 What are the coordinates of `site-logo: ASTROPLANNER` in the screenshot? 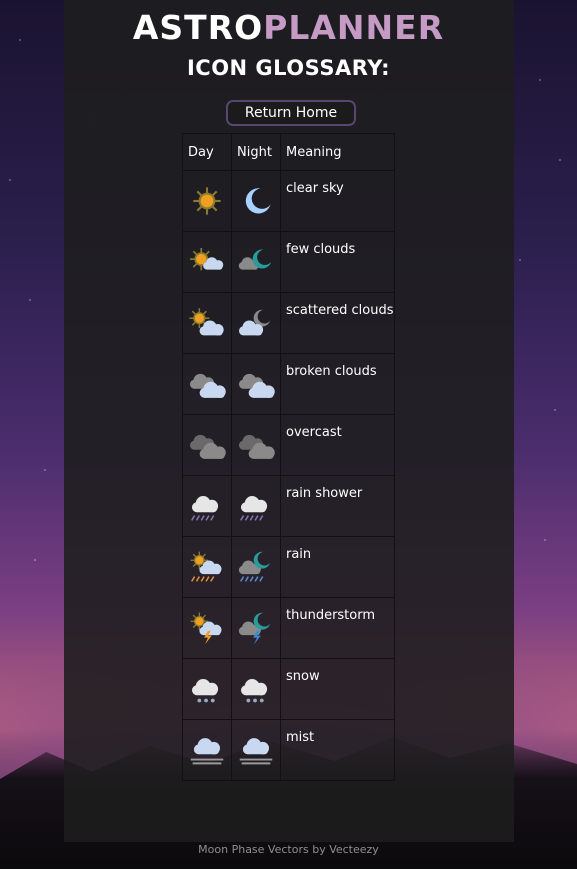 It's located at (288, 28).